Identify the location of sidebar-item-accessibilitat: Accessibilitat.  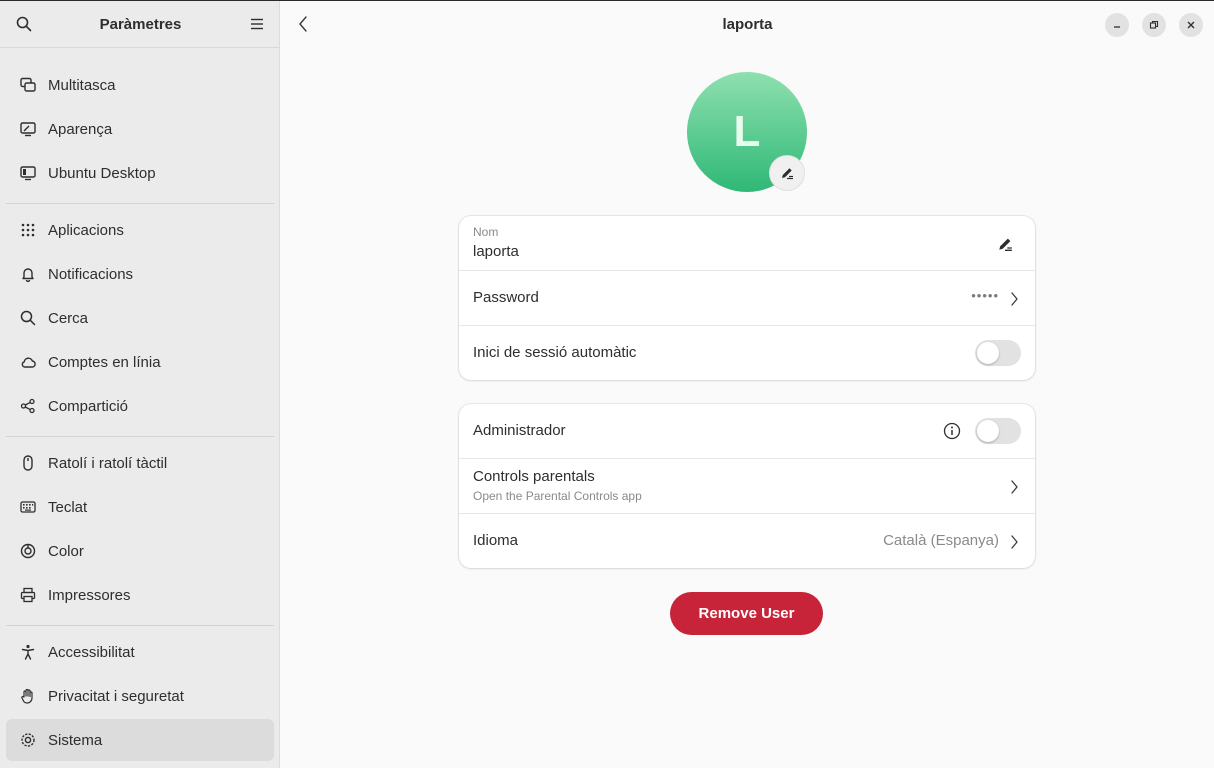
(140, 652).